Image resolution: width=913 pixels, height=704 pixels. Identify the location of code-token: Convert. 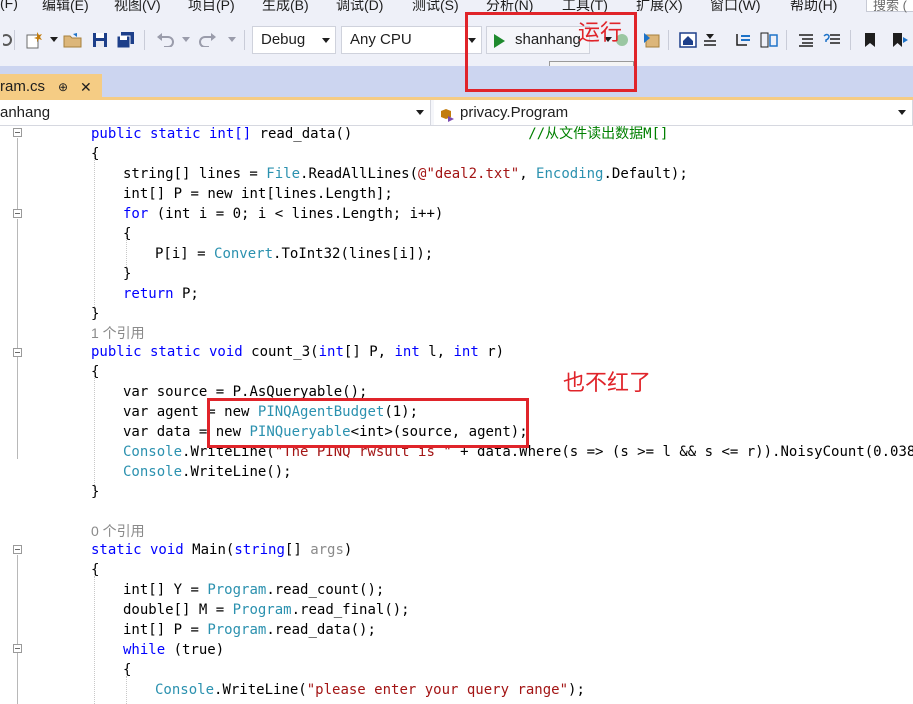
(244, 254).